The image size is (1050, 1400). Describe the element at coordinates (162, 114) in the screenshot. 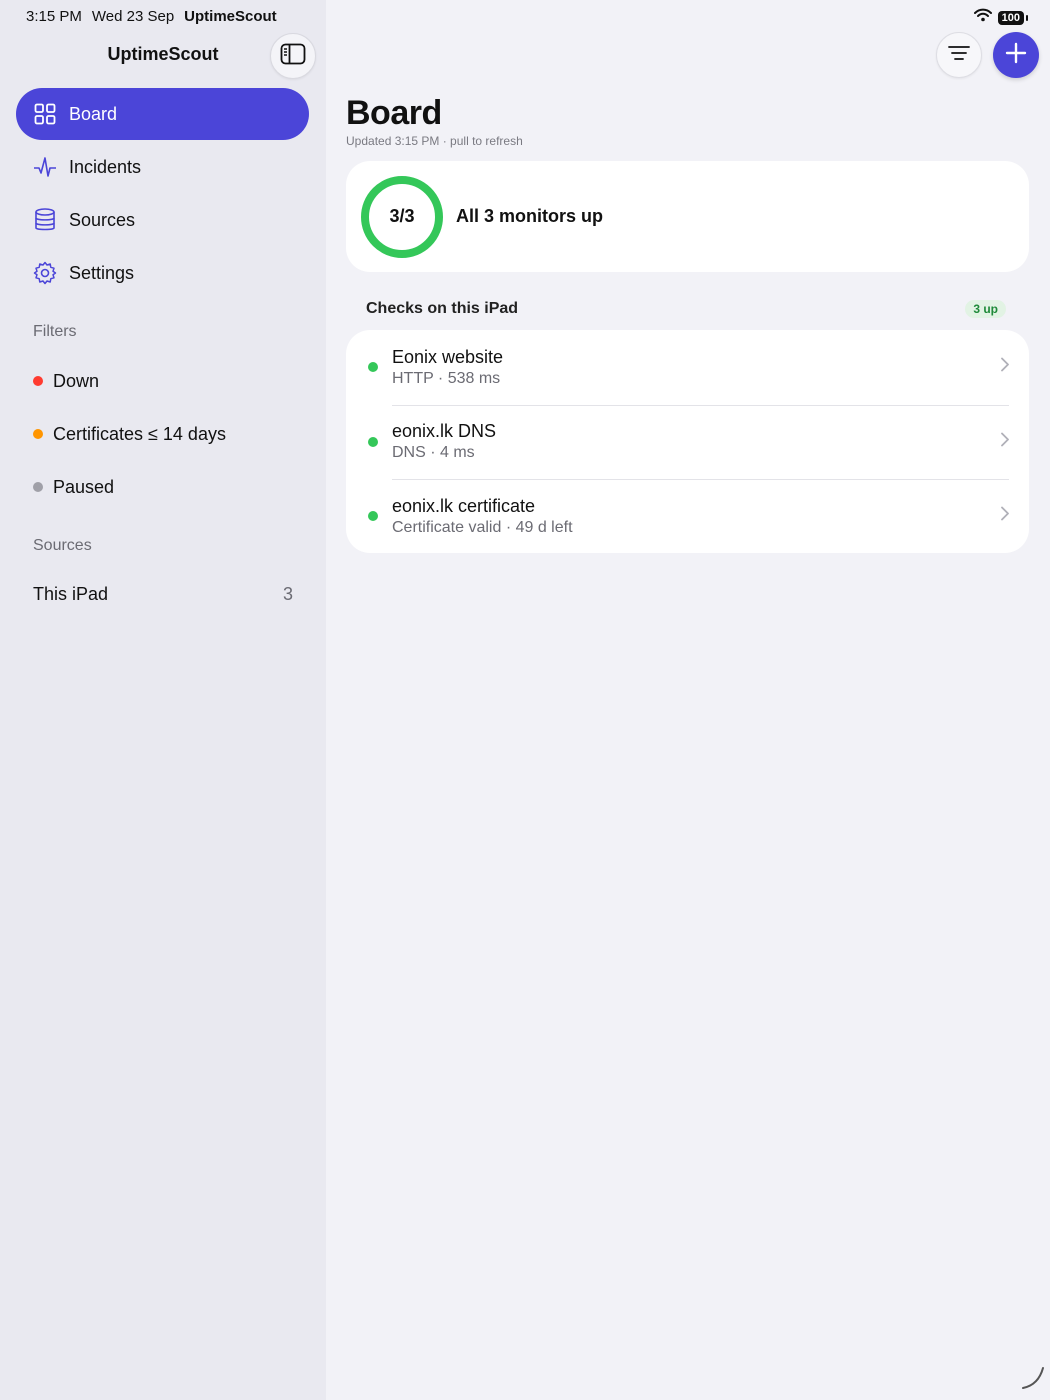

I see `sidebar-item-board: Board` at that location.